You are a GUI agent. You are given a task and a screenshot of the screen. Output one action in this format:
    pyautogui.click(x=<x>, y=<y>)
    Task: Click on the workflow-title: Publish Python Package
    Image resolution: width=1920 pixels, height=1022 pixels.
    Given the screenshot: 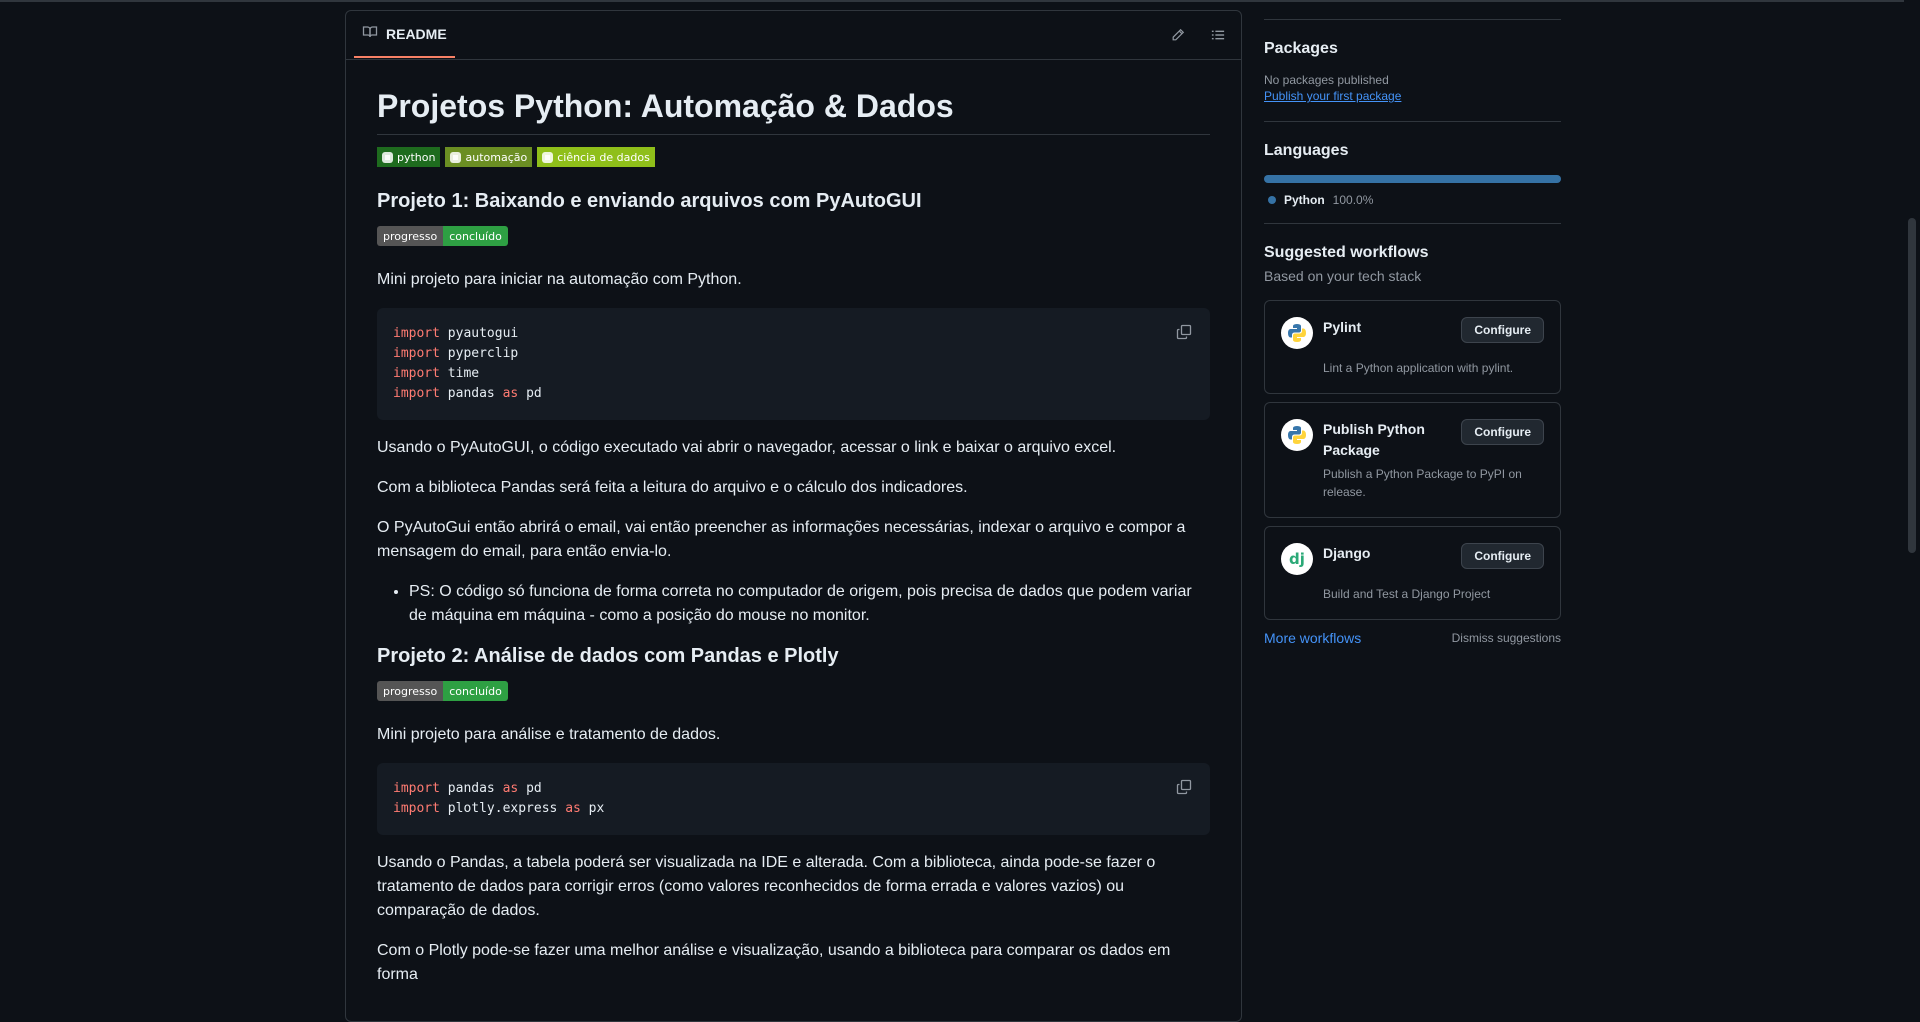 What is the action you would take?
    pyautogui.click(x=1383, y=440)
    